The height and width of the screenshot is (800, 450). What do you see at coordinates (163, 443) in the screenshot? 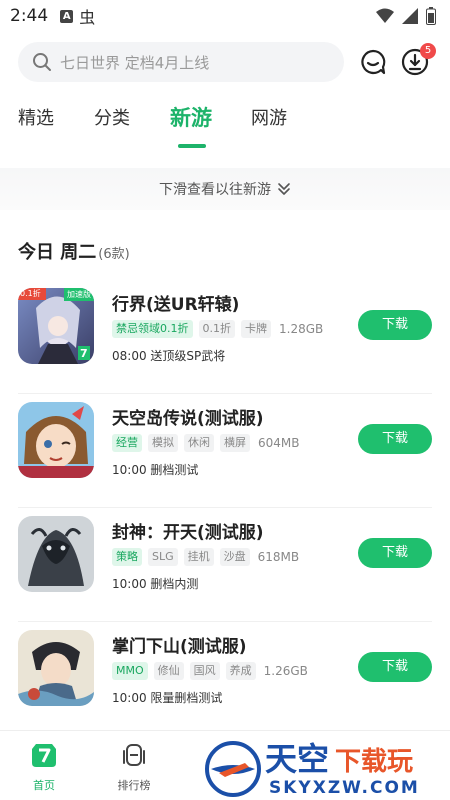
I see `game-tag: 模拟` at bounding box center [163, 443].